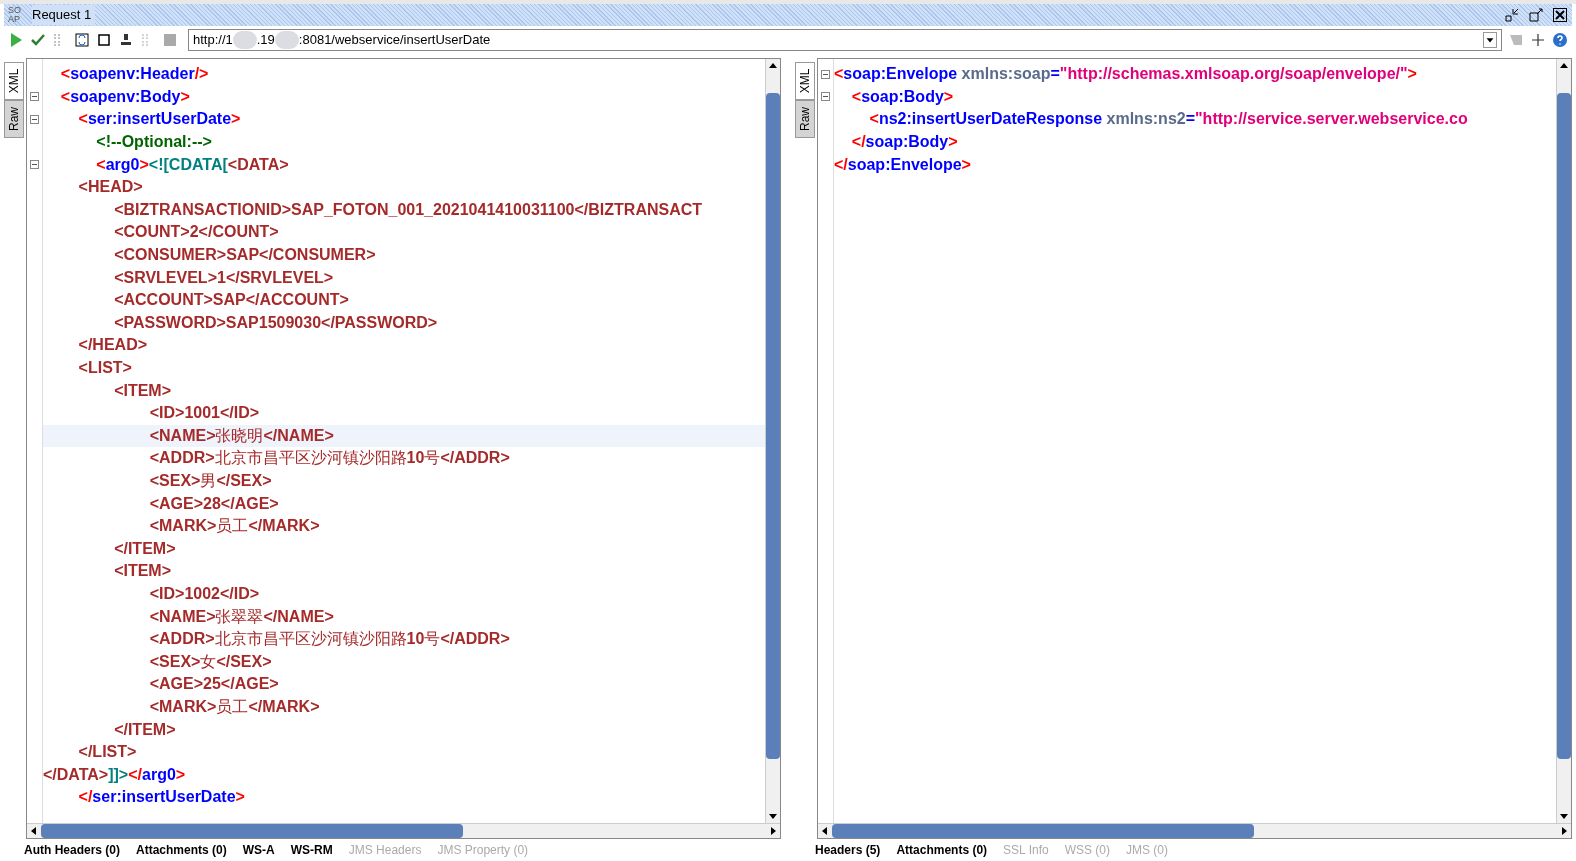 Image resolution: width=1576 pixels, height=861 pixels. Describe the element at coordinates (15, 15) in the screenshot. I see `soap-label: SO AP` at that location.